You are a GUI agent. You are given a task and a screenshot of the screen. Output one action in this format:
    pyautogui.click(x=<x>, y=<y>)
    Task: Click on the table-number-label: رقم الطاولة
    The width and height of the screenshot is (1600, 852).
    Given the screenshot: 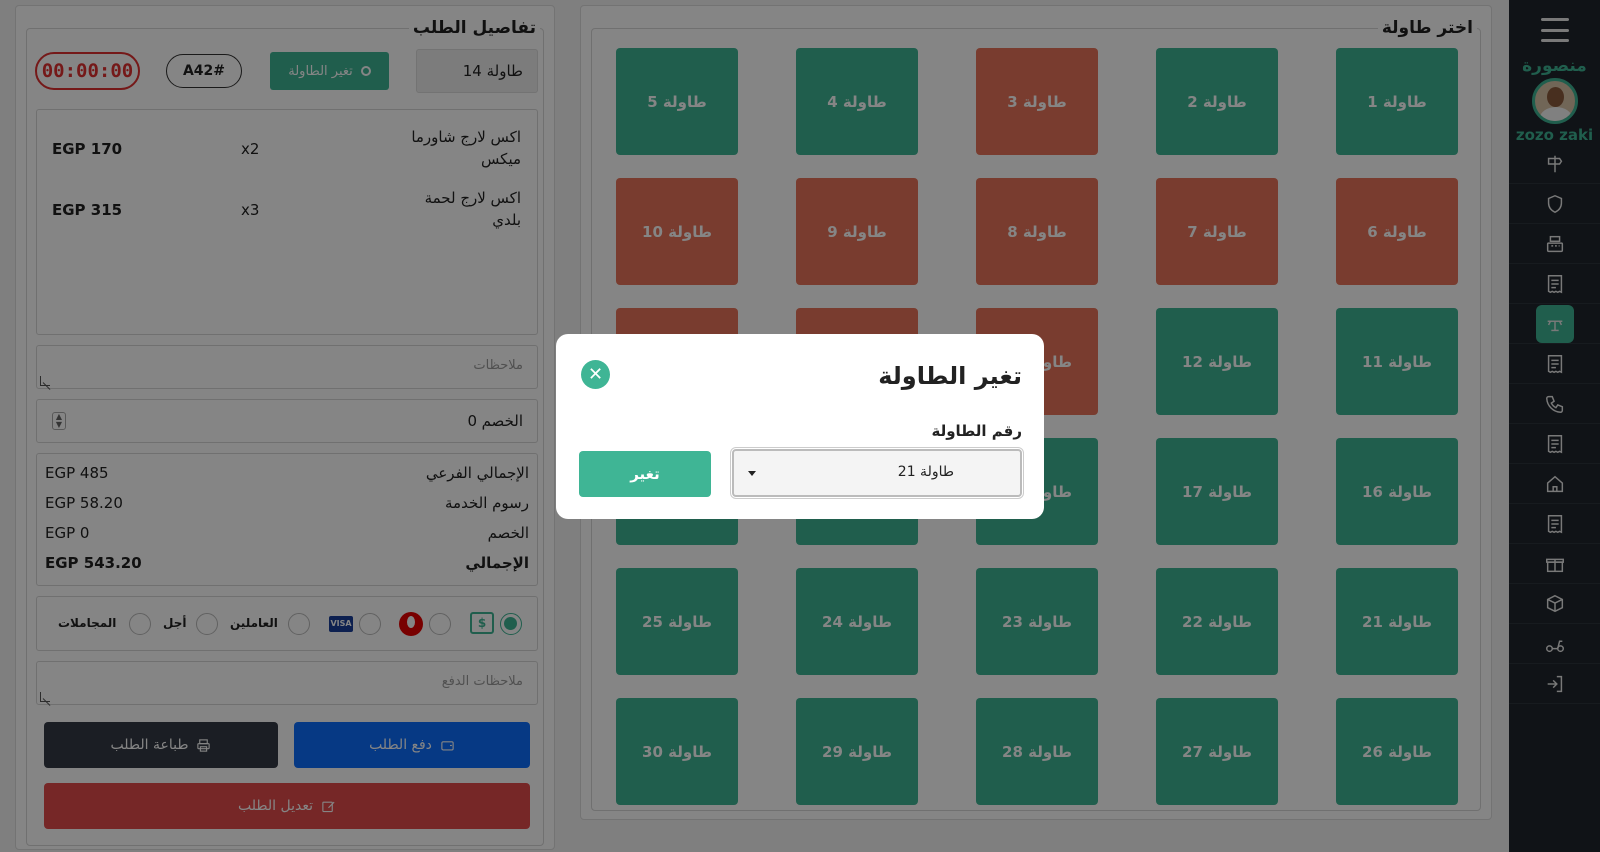 What is the action you would take?
    pyautogui.click(x=976, y=431)
    